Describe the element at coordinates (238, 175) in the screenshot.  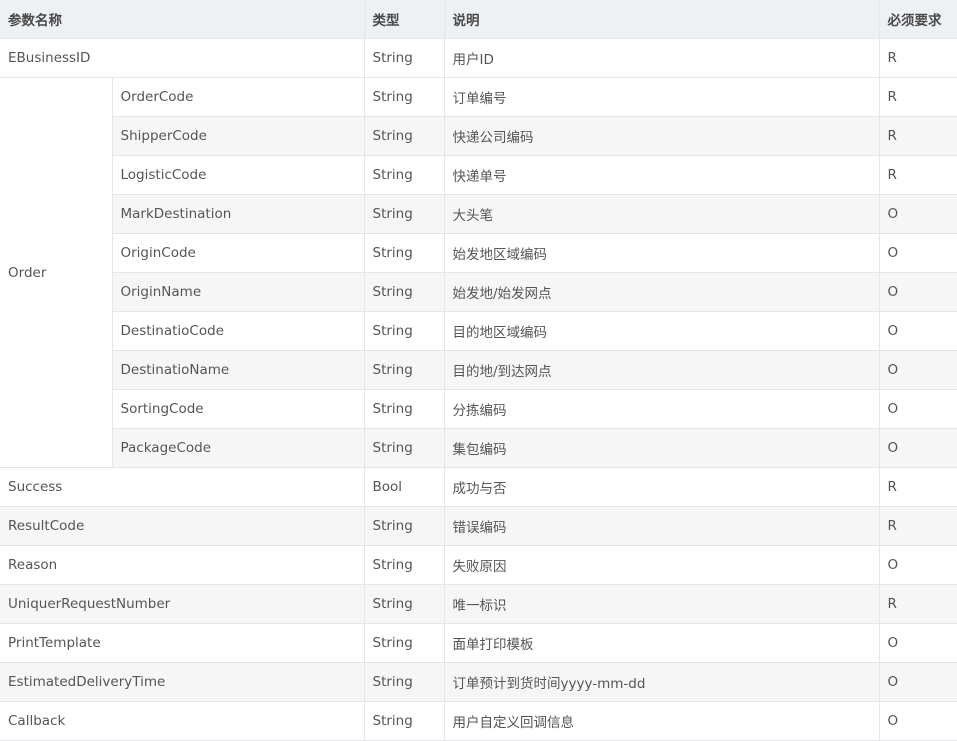
I see `param-name: LogisticCode` at that location.